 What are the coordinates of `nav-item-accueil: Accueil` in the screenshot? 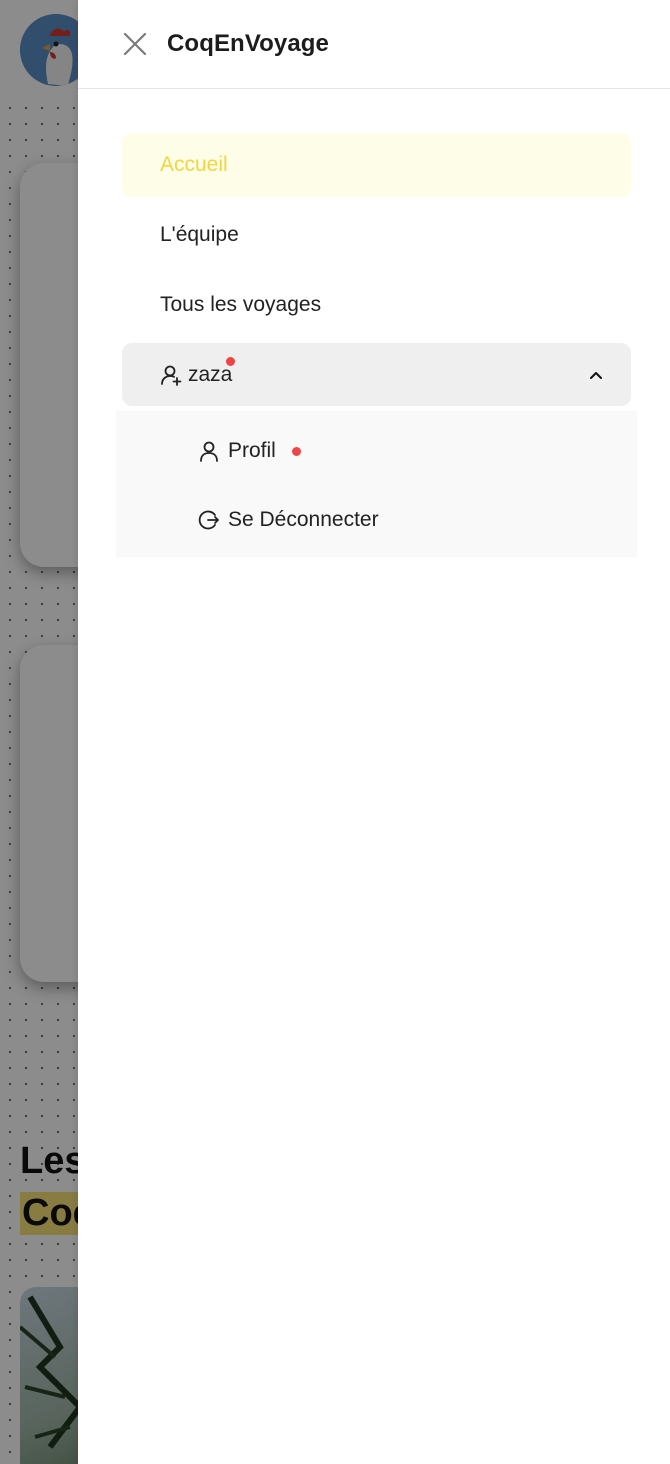 It's located at (376, 165).